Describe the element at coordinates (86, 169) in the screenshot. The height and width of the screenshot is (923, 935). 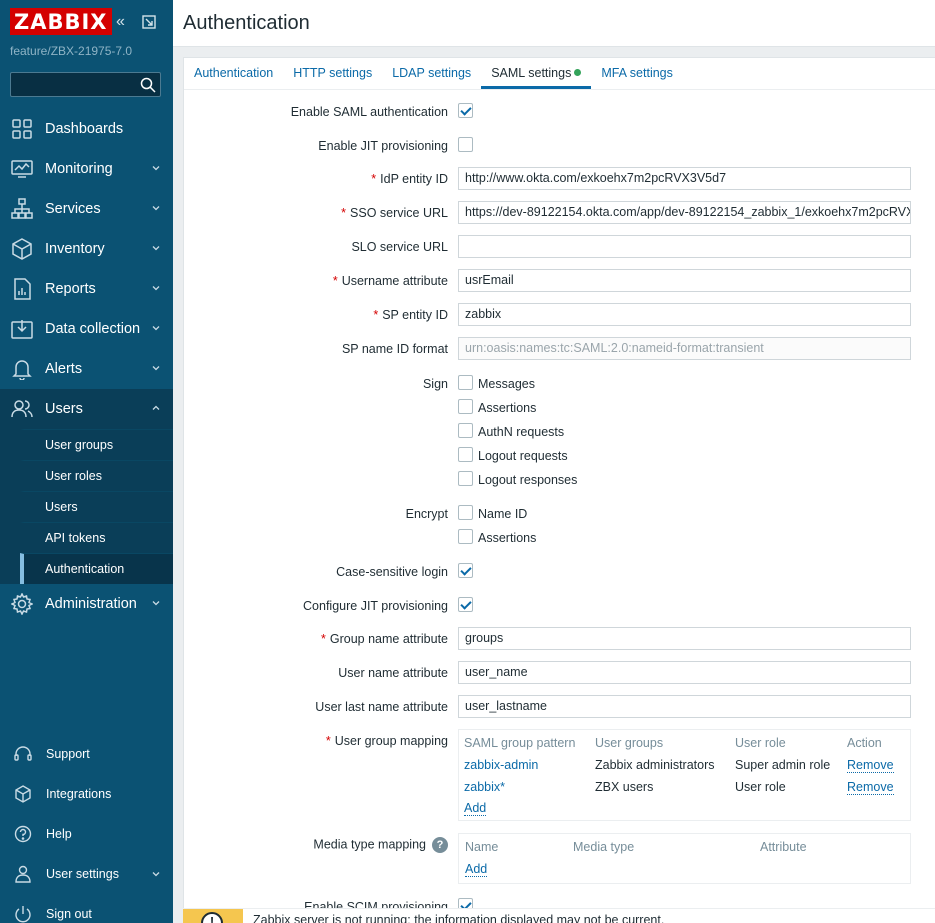
I see `menu-monitoring: Monitoring` at that location.